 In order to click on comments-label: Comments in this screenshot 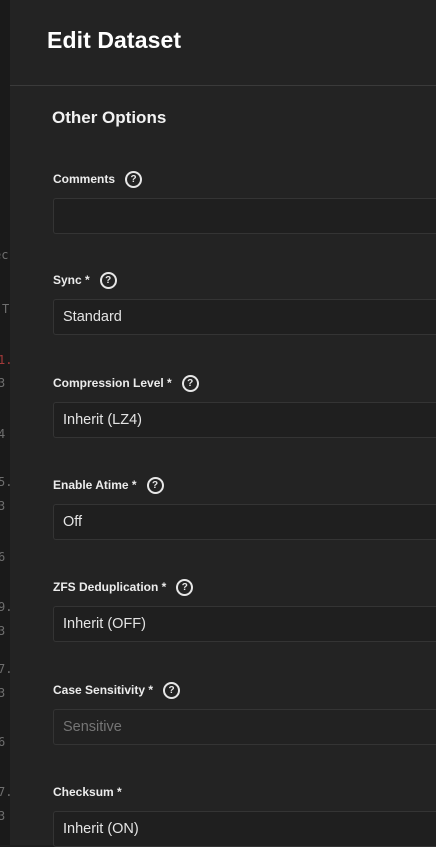, I will do `click(84, 179)`.